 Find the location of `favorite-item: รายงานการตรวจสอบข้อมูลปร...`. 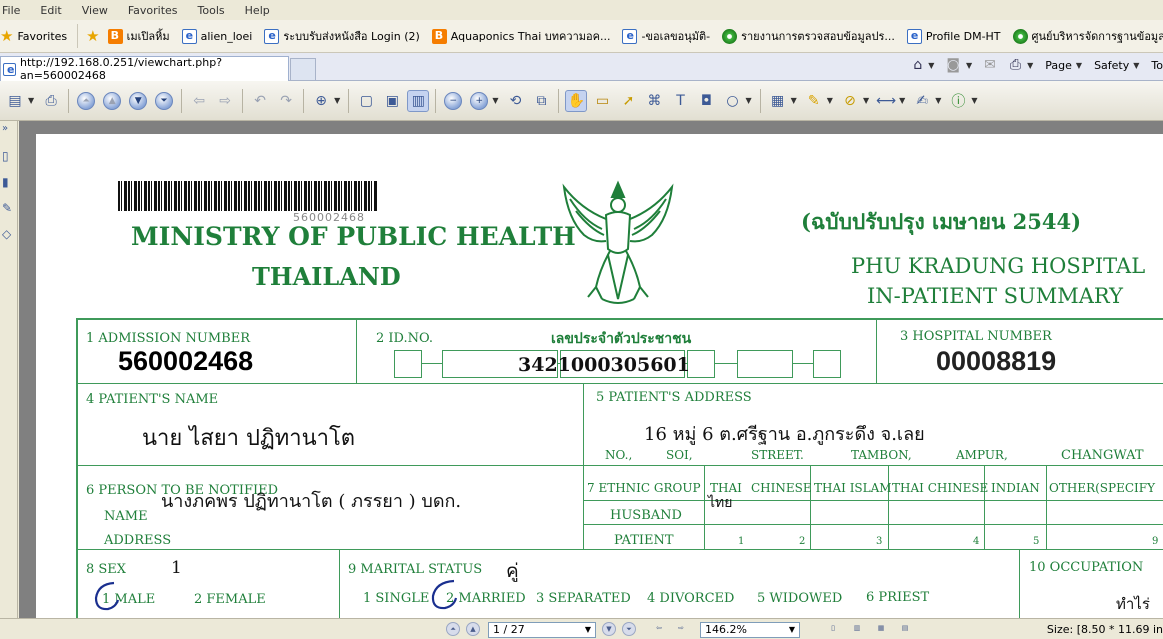

favorite-item: รายงานการตรวจสอบข้อมูลปร... is located at coordinates (808, 36).